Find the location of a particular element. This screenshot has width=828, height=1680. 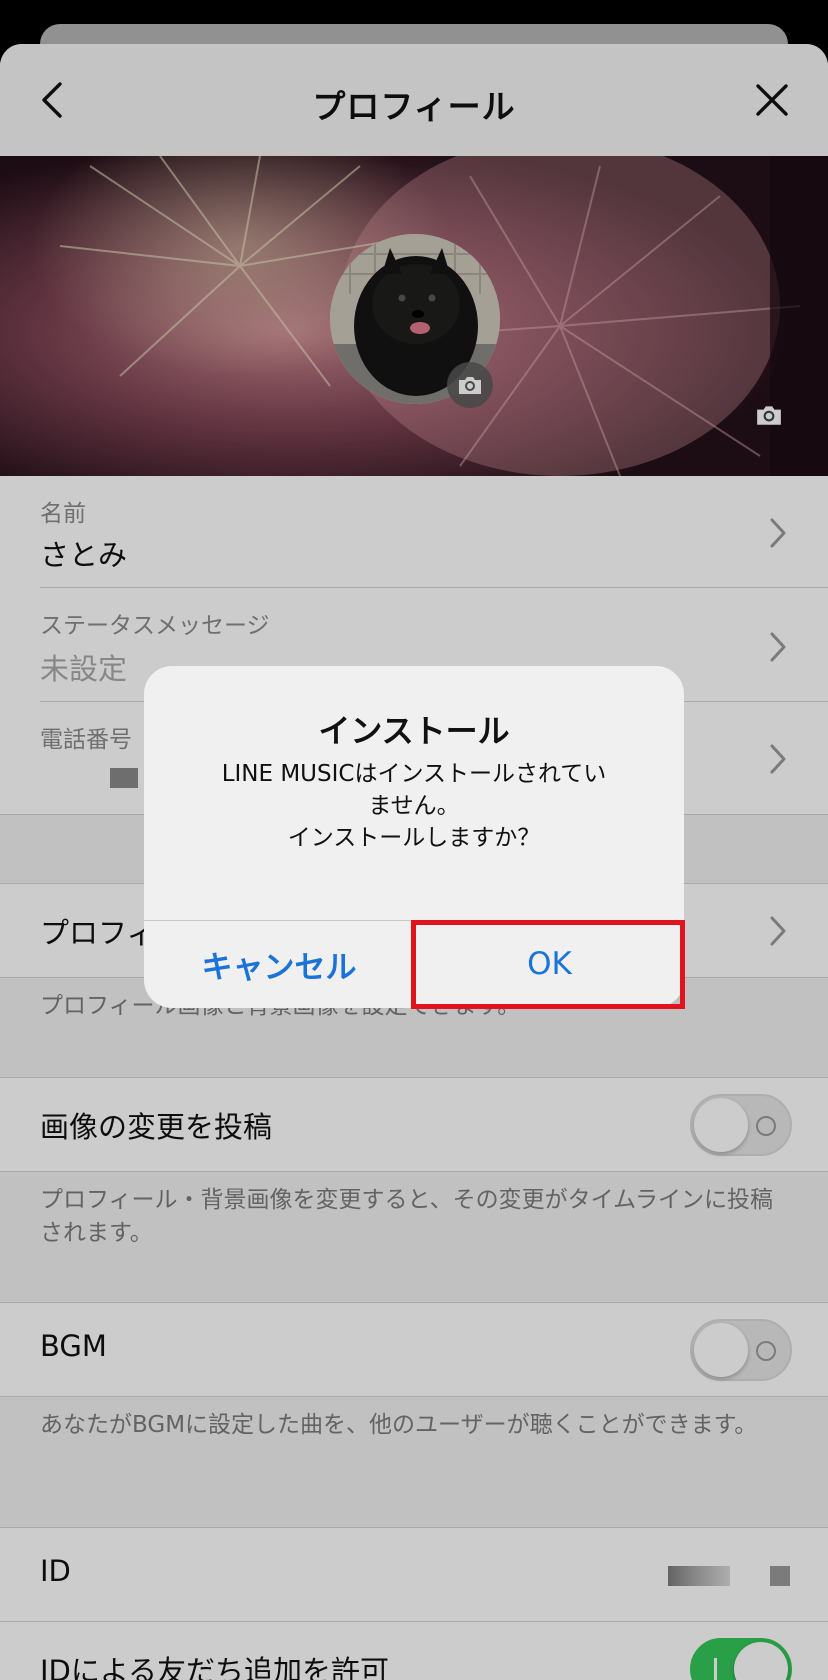

alert-title: インストール is located at coordinates (414, 731).